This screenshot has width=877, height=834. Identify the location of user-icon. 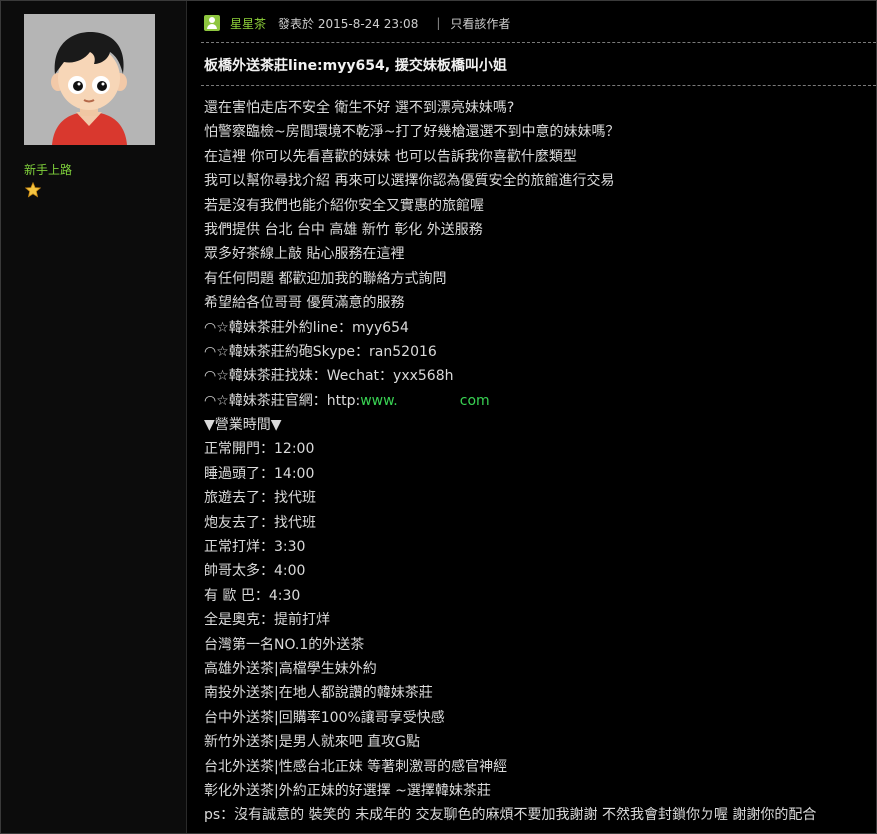
(212, 23).